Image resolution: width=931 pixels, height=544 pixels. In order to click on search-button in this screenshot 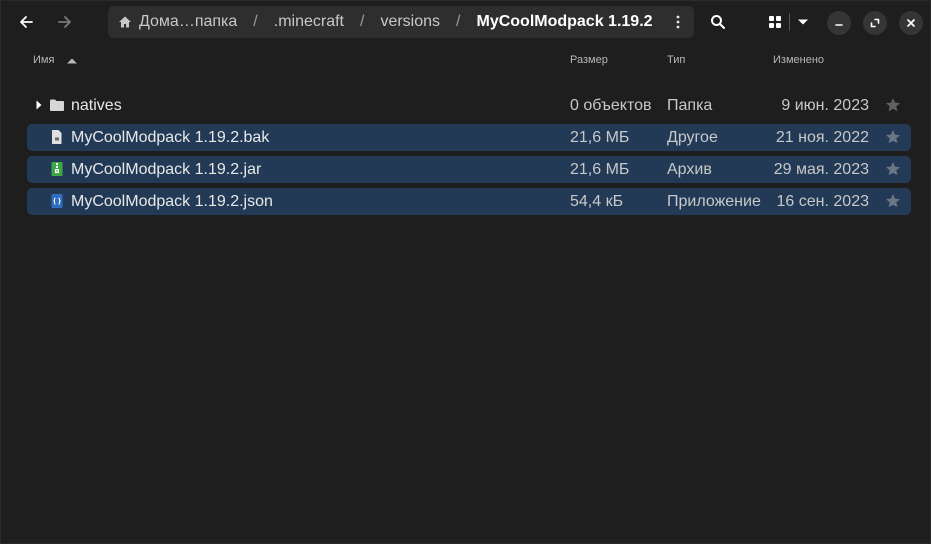, I will do `click(718, 22)`.